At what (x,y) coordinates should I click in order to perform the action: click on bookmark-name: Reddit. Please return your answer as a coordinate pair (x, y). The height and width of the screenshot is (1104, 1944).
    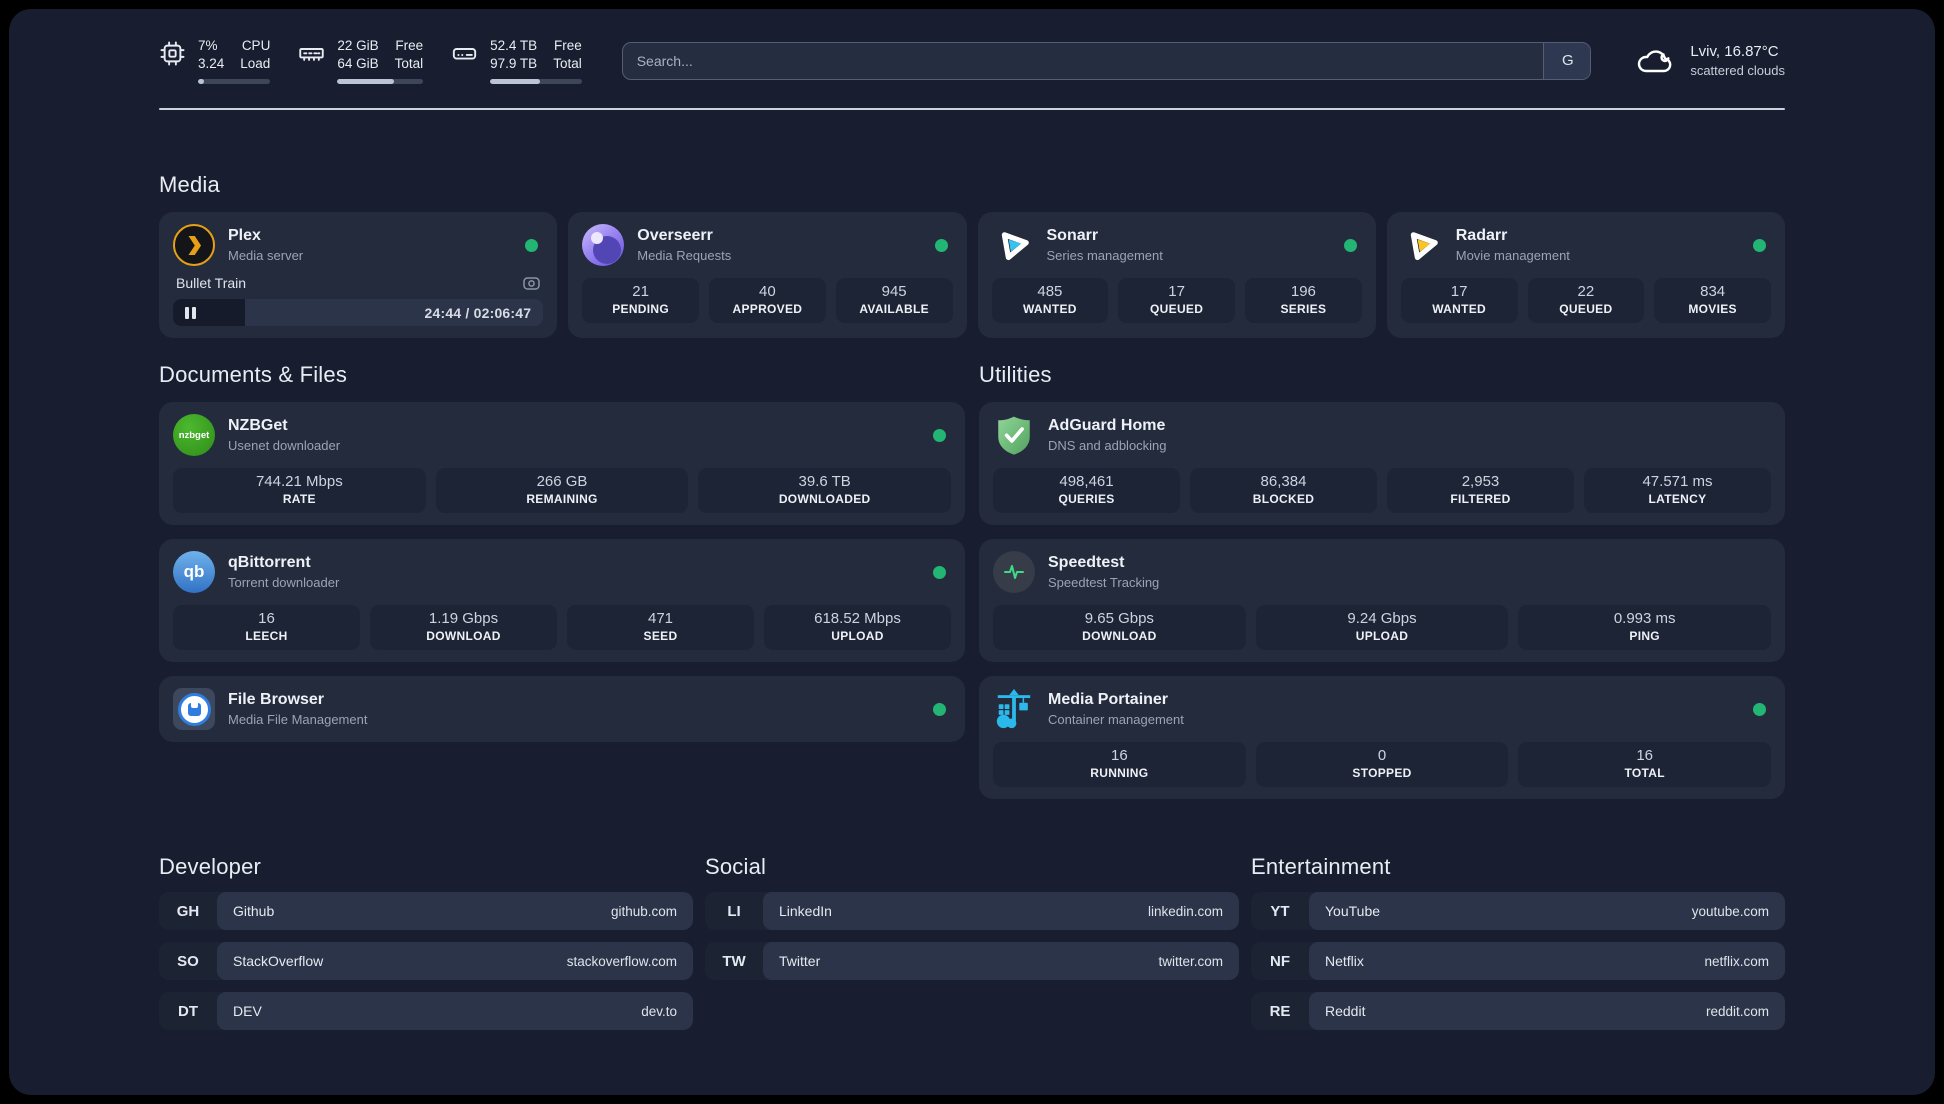
    Looking at the image, I should click on (1345, 1011).